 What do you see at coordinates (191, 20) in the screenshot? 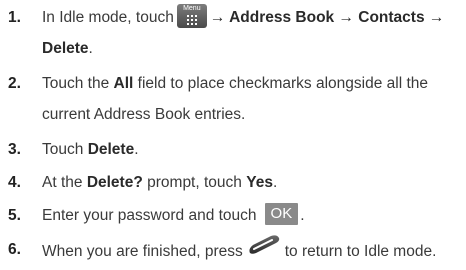
I see `grid-icon` at bounding box center [191, 20].